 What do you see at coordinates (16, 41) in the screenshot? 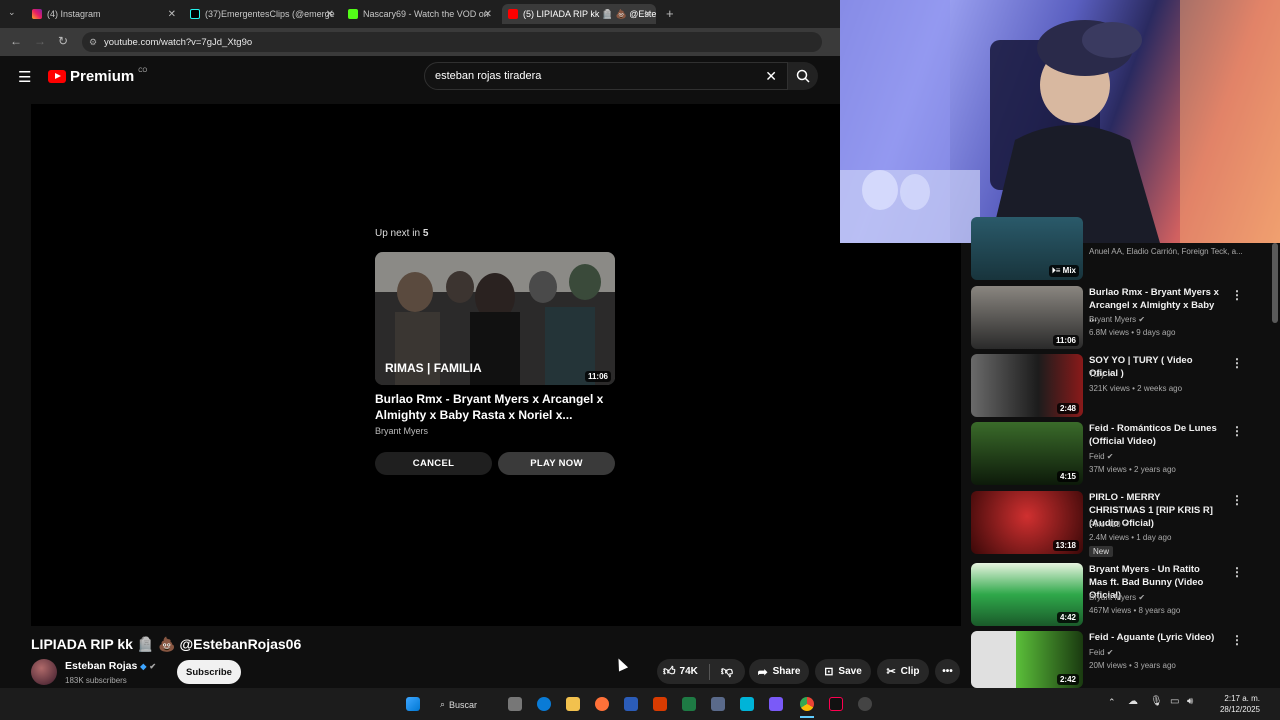
I see `back-icon: ←` at bounding box center [16, 41].